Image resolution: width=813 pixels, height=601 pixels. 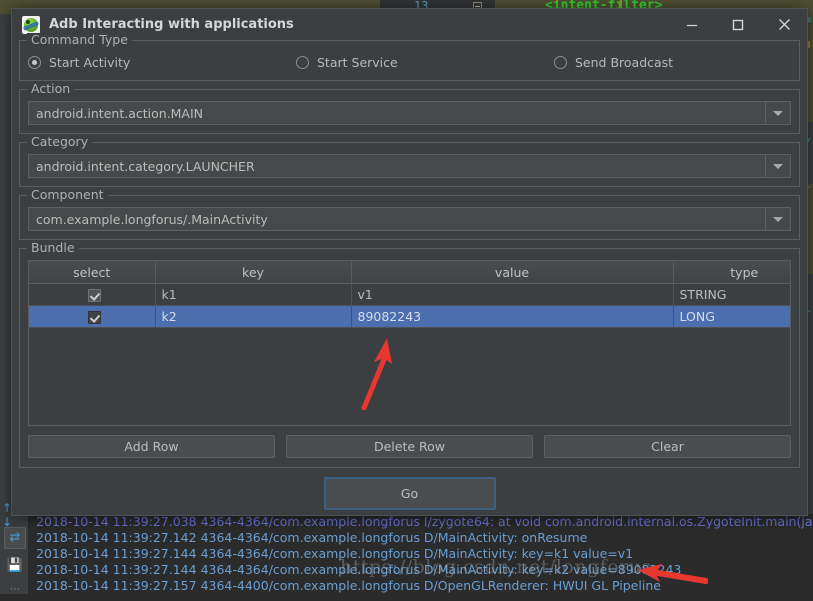 I want to click on close-icon, so click(x=784, y=24).